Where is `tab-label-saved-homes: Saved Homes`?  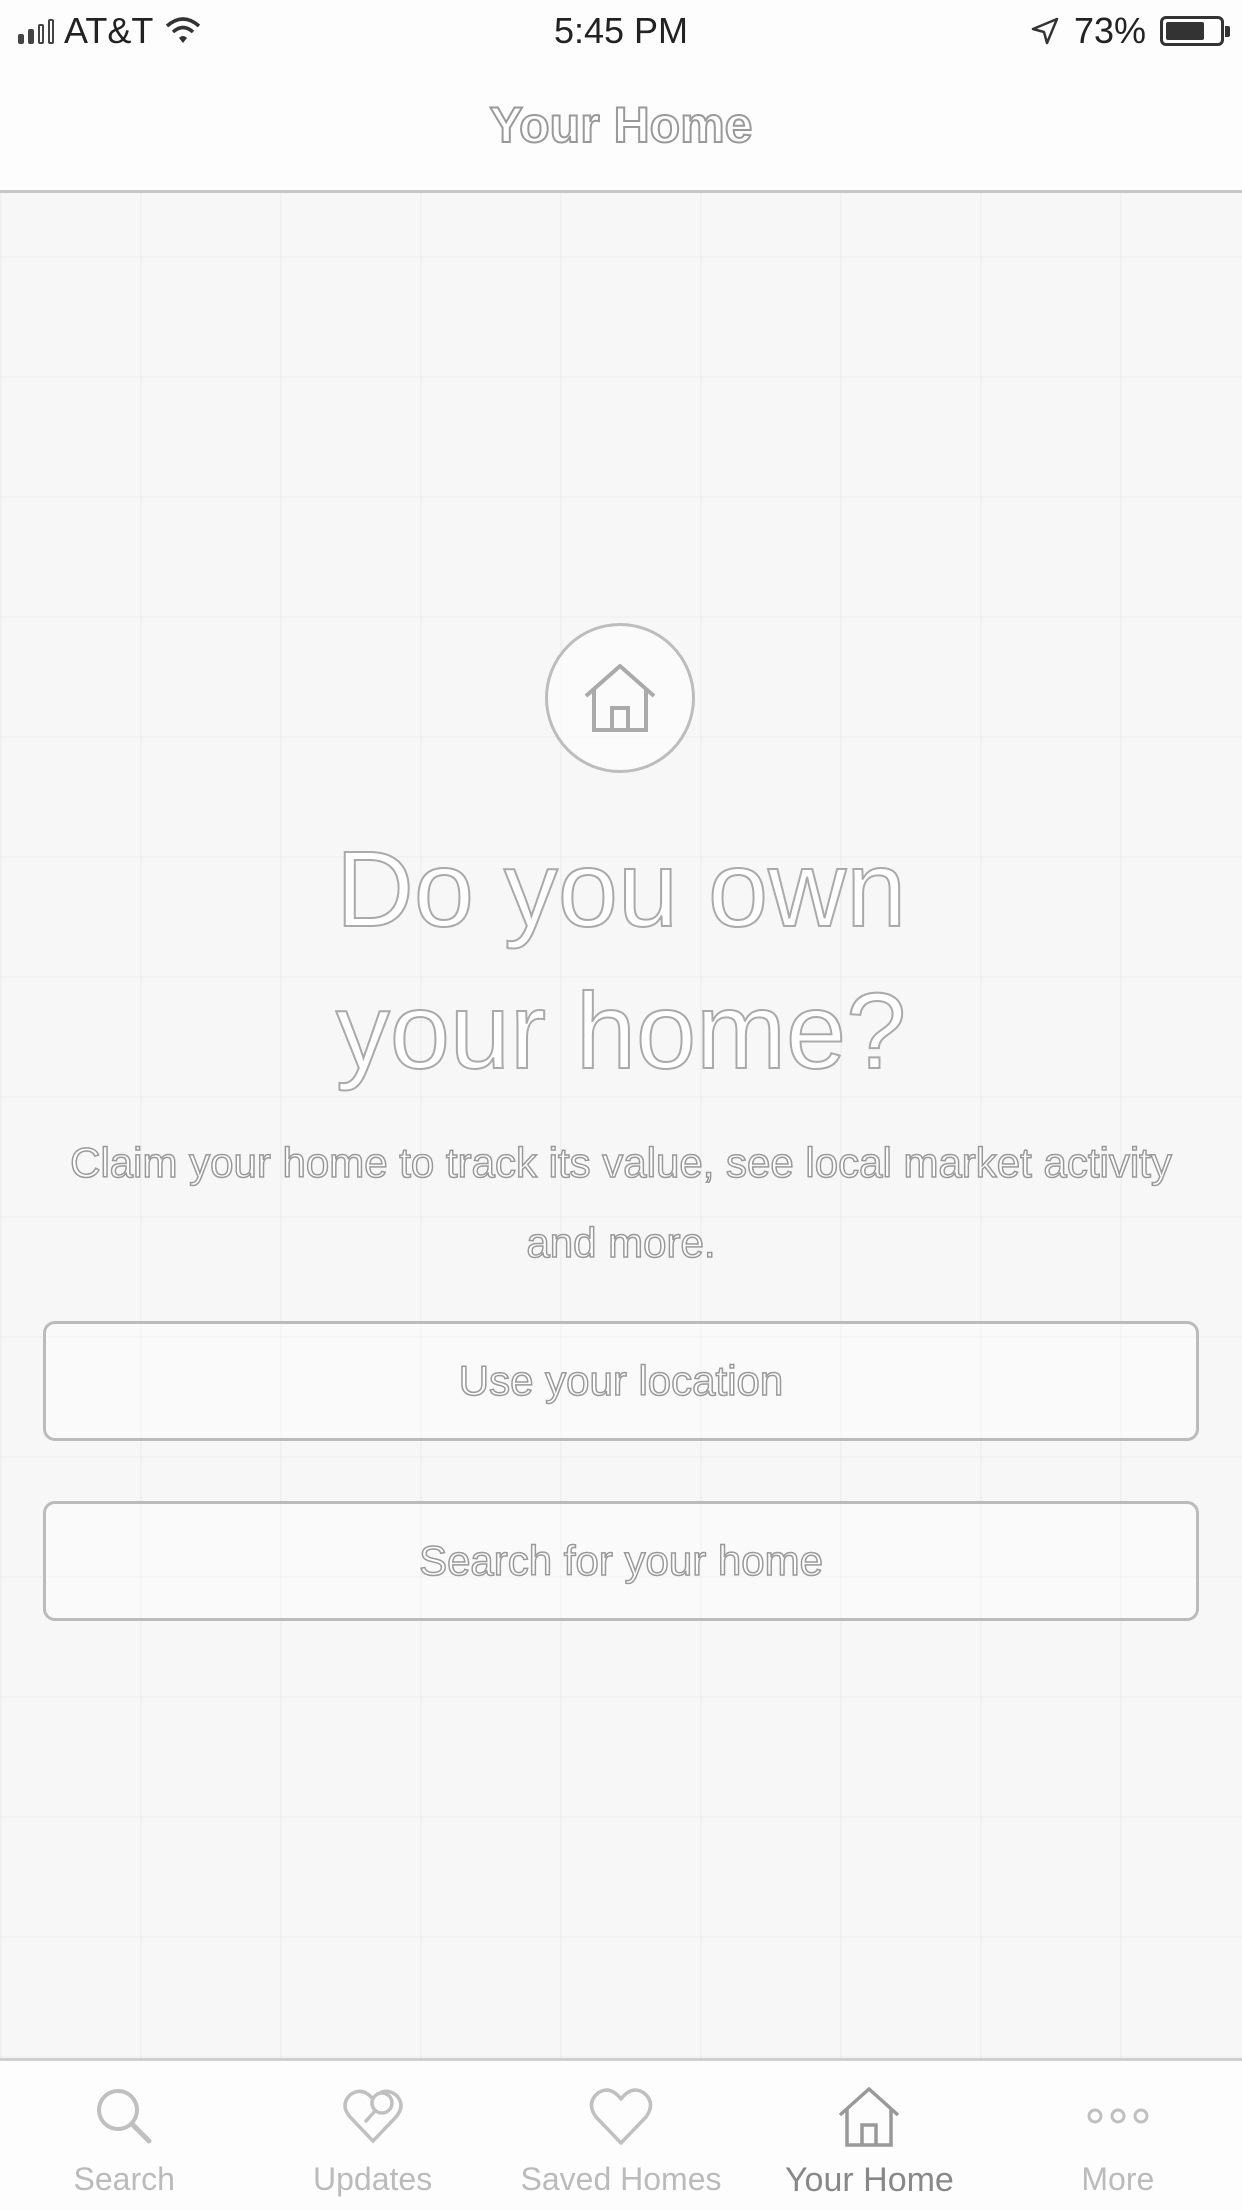
tab-label-saved-homes: Saved Homes is located at coordinates (621, 2179).